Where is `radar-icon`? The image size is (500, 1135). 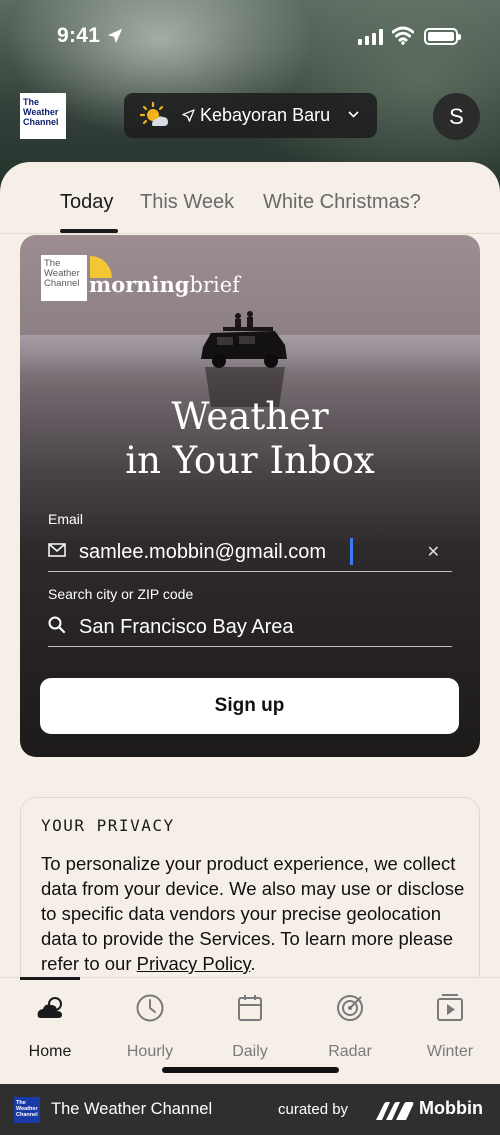 radar-icon is located at coordinates (350, 1008).